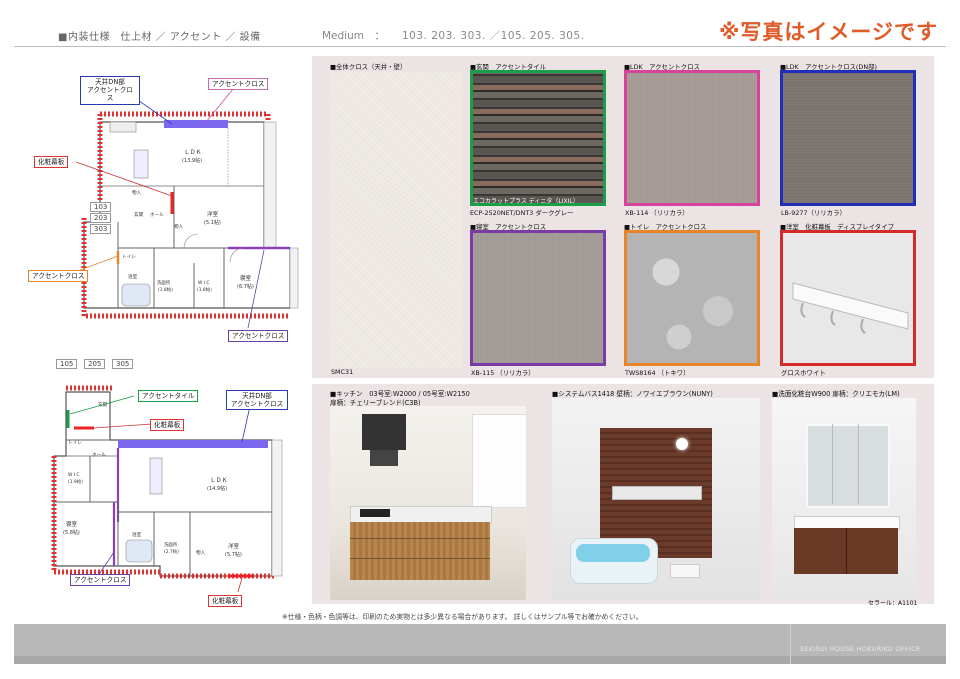  Describe the element at coordinates (258, 336) in the screenshot. I see `callout-accent-cloth-bottom: アクセントクロス` at that location.